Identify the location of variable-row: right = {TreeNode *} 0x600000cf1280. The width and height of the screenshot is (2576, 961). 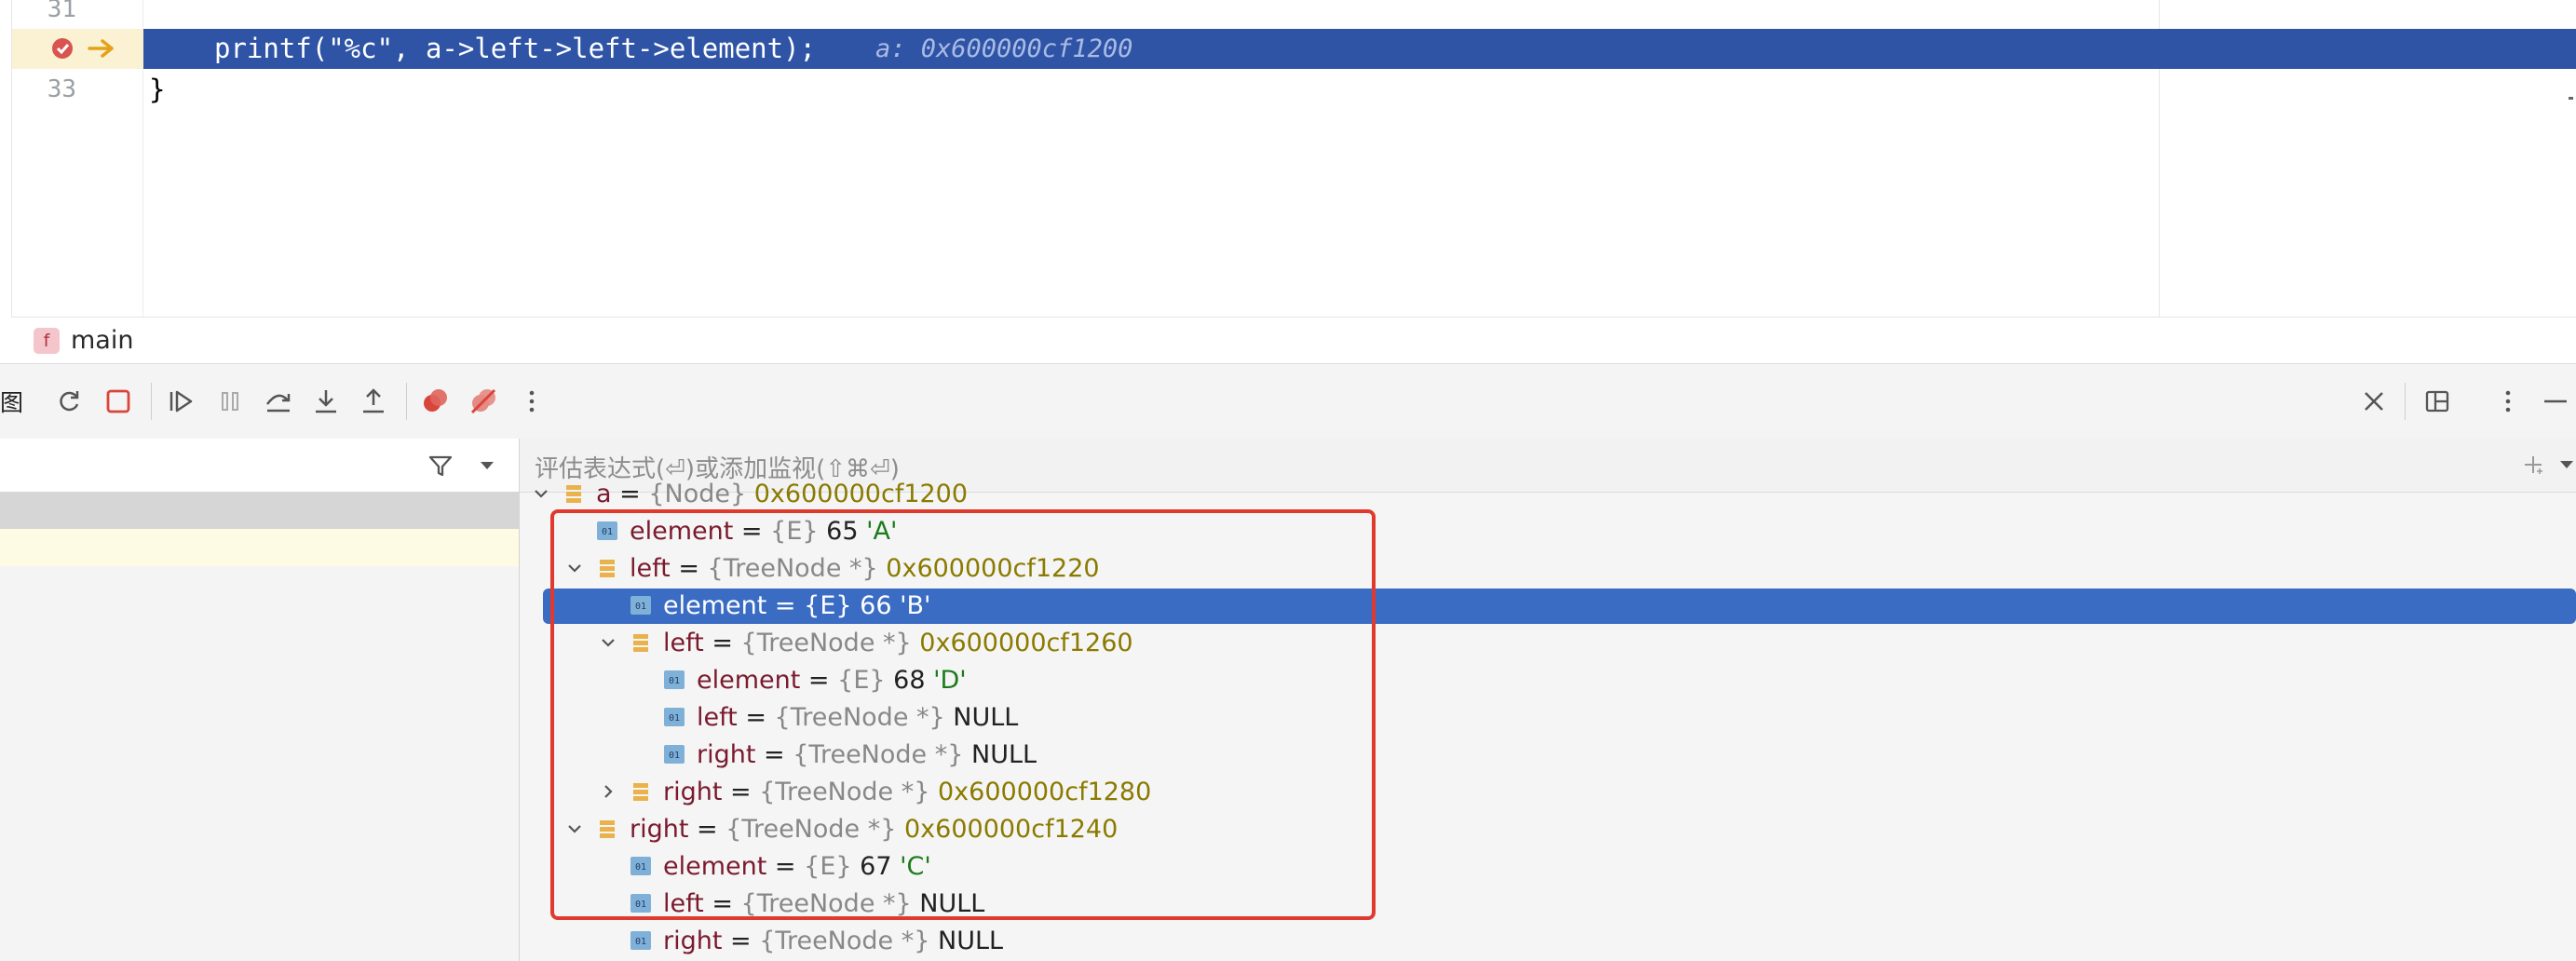
(1548, 792).